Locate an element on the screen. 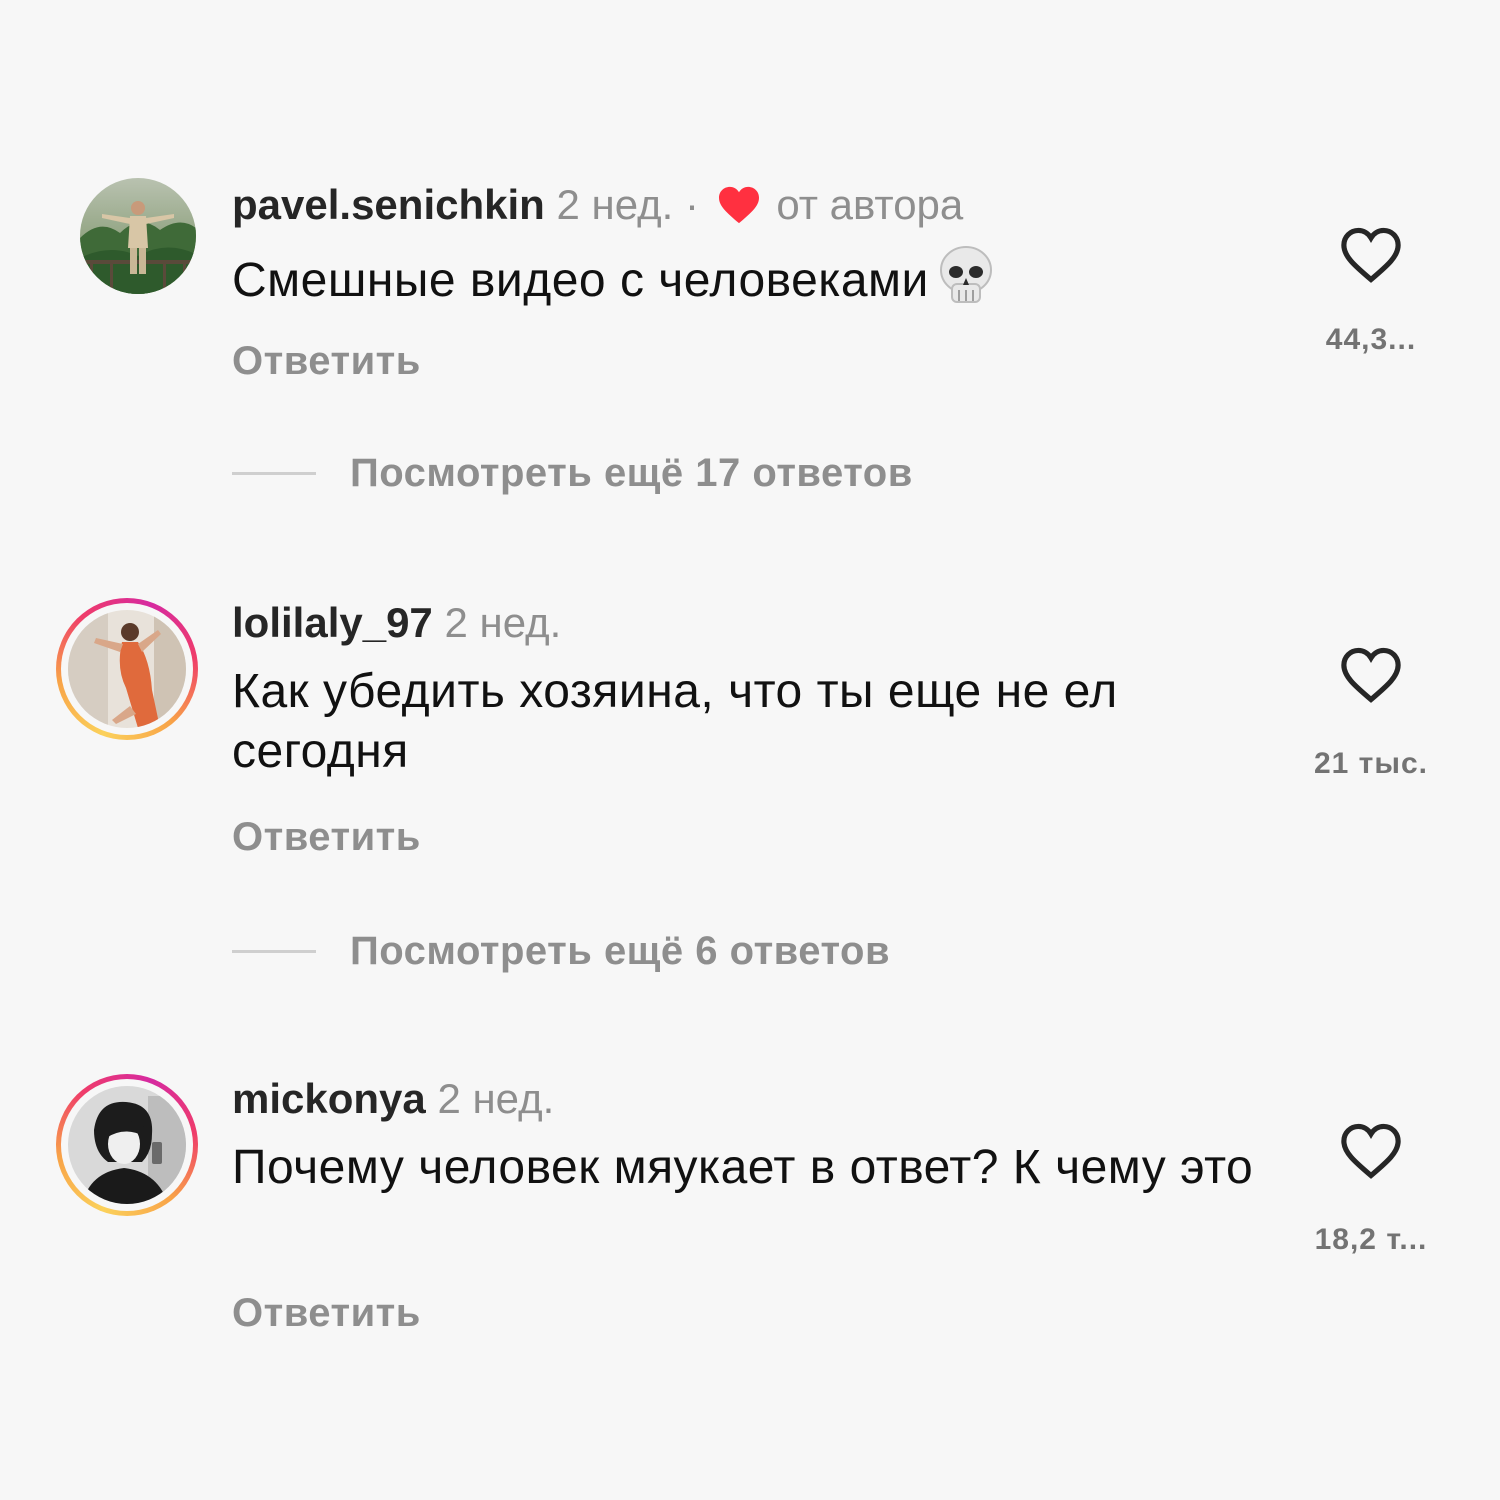 Image resolution: width=1500 pixels, height=1500 pixels. comment-text-block: Смешные видео с человеками is located at coordinates (762, 282).